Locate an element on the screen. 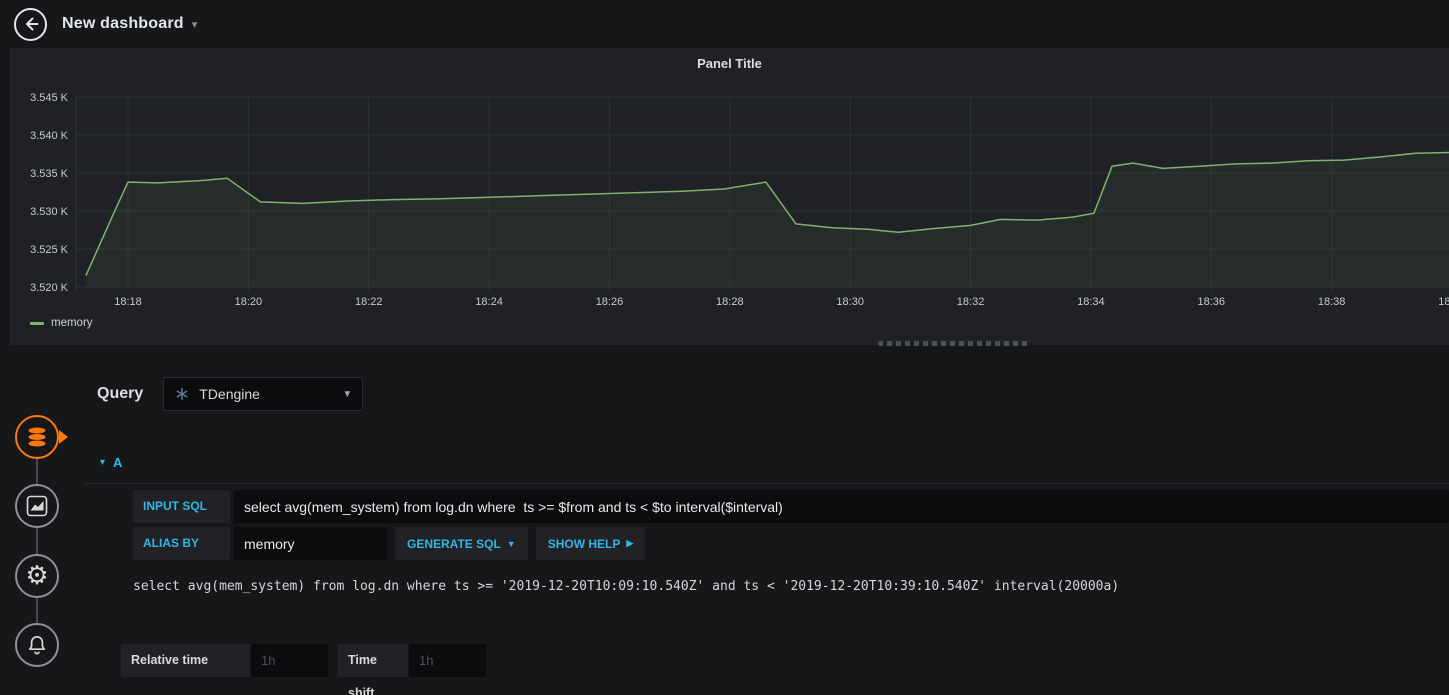  active-tab-arrow-icon is located at coordinates (63, 437).